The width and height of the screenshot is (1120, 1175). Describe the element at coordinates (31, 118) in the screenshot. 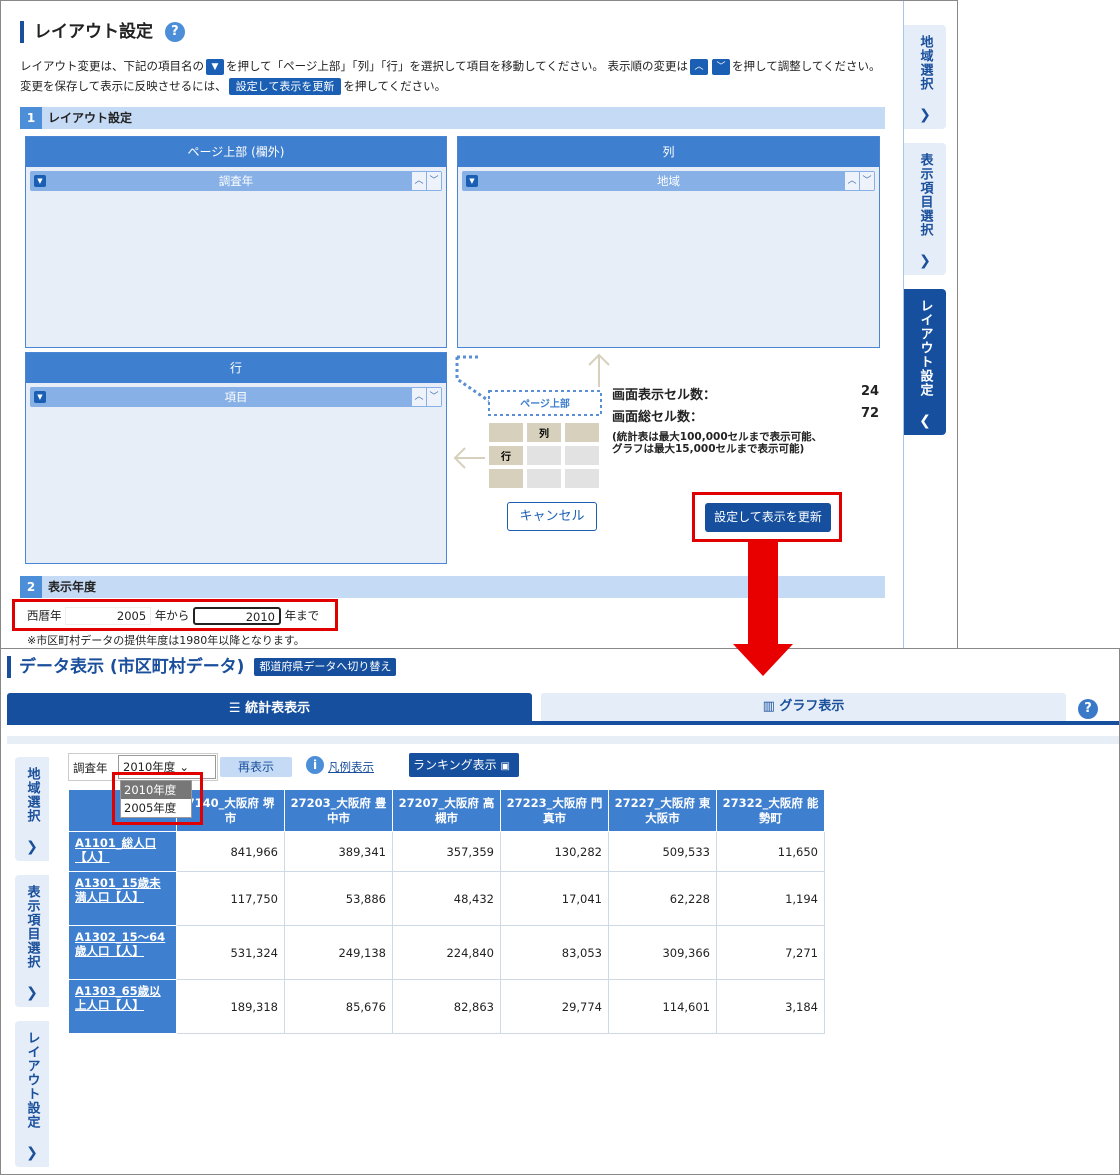

I see `section-number: 1` at that location.